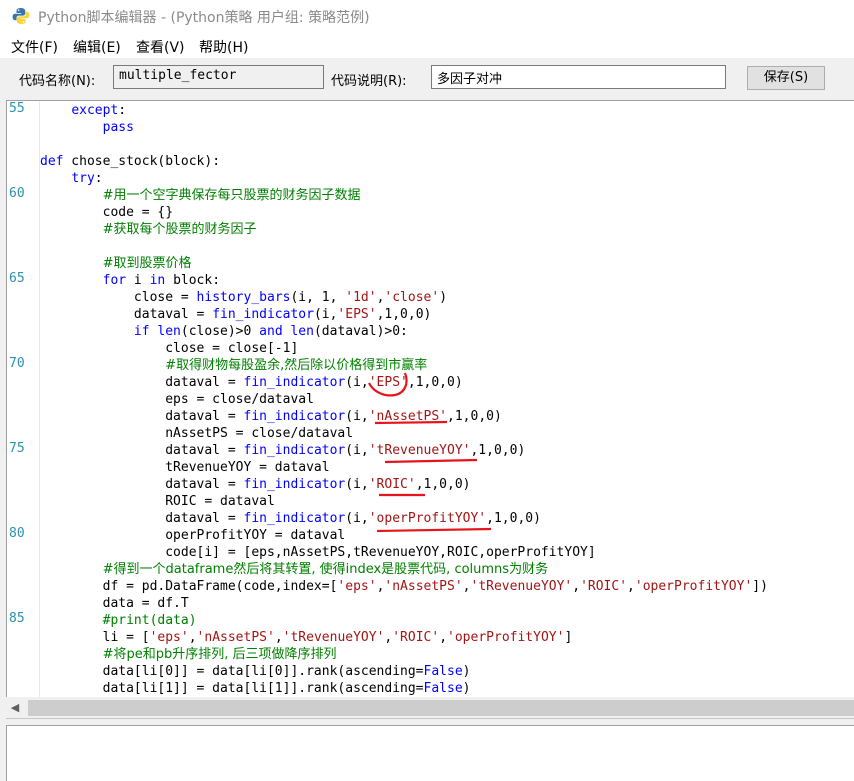  I want to click on code-line: #print(data), so click(118, 620).